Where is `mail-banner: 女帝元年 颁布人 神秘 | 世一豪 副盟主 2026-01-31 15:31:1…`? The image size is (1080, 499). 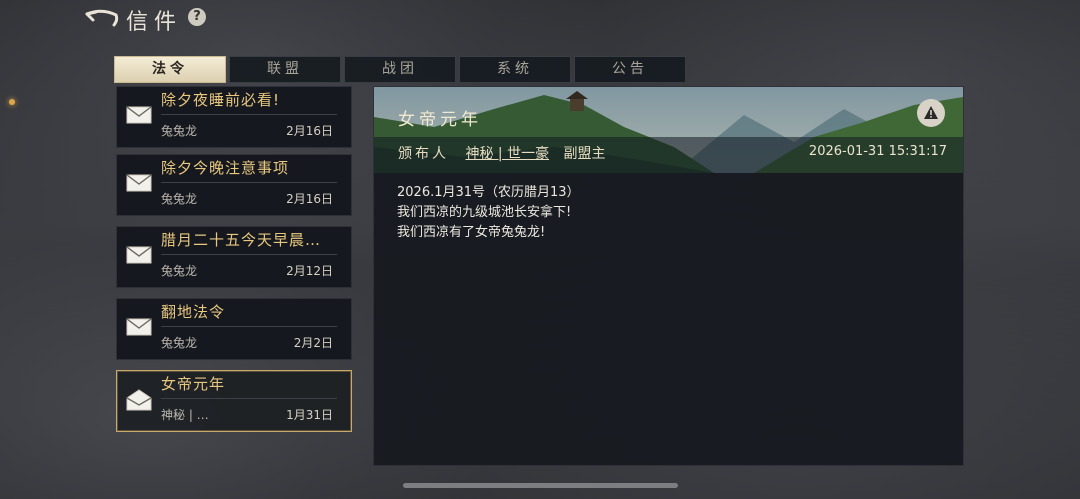 mail-banner: 女帝元年 颁布人 神秘 | 世一豪 副盟主 2026-01-31 15:31:1… is located at coordinates (668, 130).